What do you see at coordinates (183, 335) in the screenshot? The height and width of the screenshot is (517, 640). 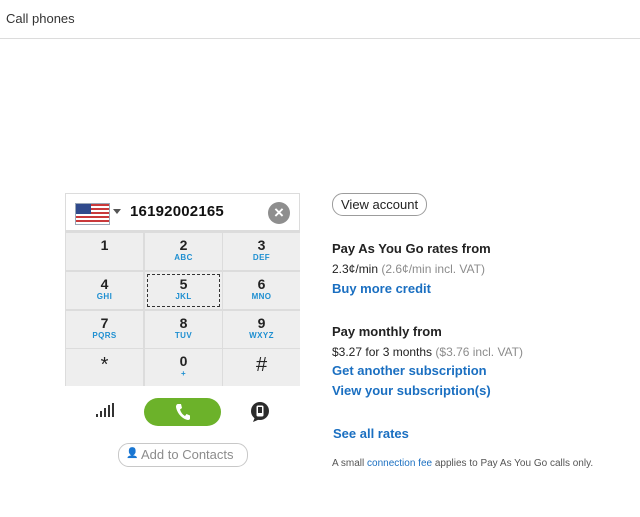 I see `key-letters: TUV` at bounding box center [183, 335].